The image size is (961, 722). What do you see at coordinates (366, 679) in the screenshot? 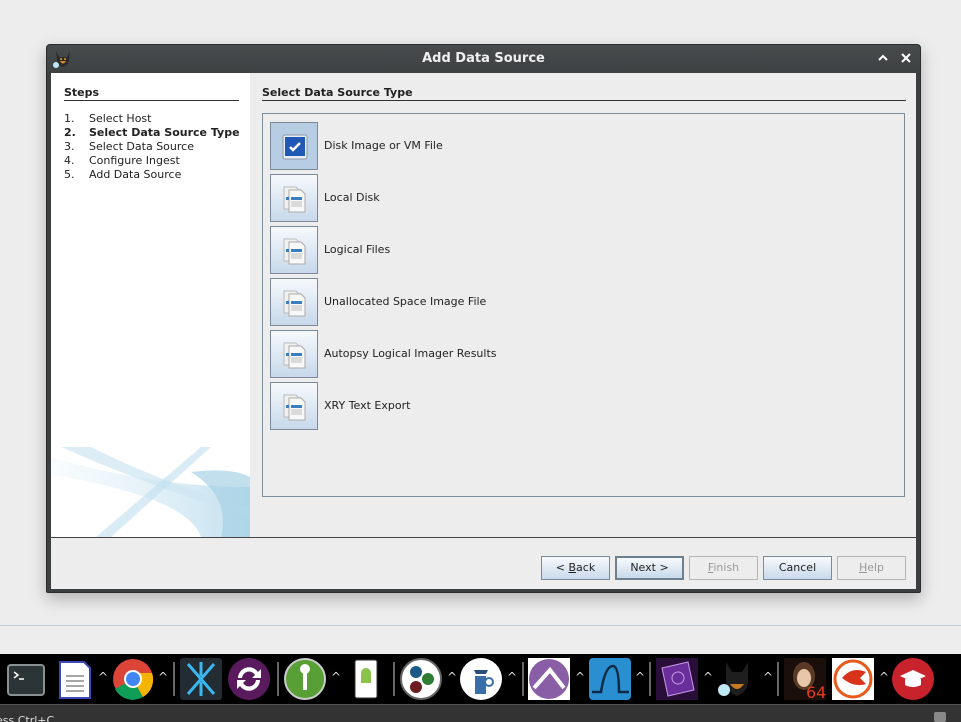
I see `android-icon` at bounding box center [366, 679].